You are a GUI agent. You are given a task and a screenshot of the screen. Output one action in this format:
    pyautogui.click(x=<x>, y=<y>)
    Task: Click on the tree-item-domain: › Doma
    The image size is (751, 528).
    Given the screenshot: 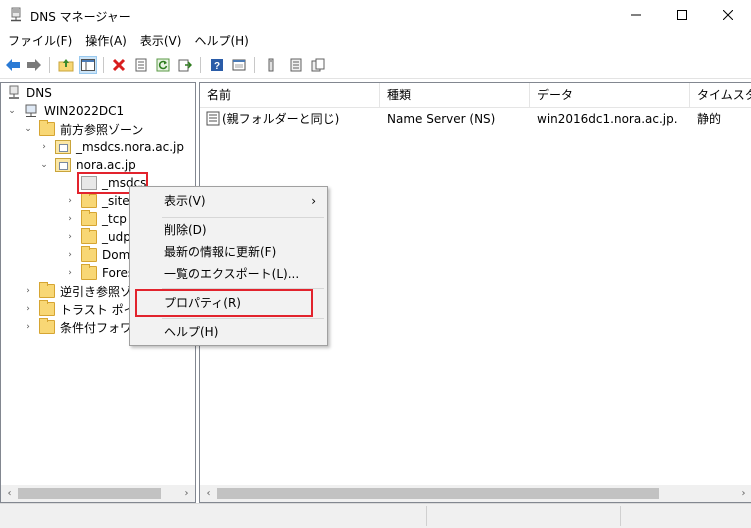 What is the action you would take?
    pyautogui.click(x=101, y=255)
    